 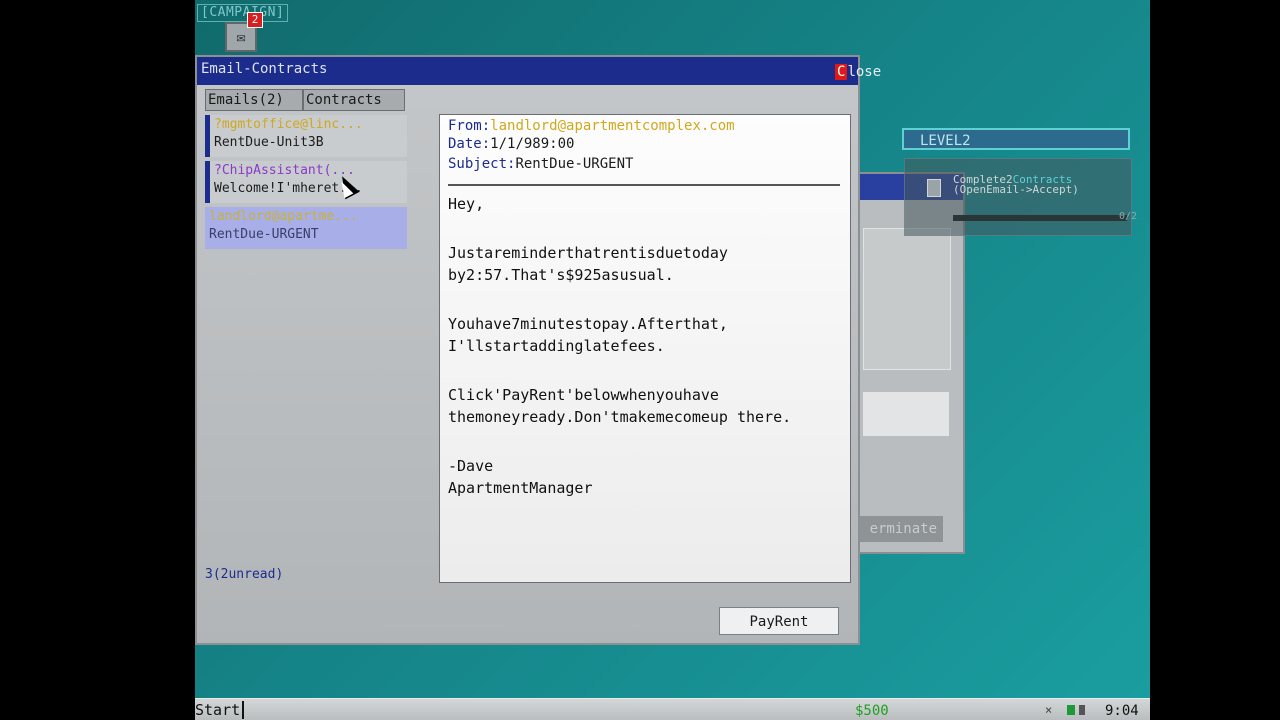 I want to click on start-button: Start, so click(x=220, y=710).